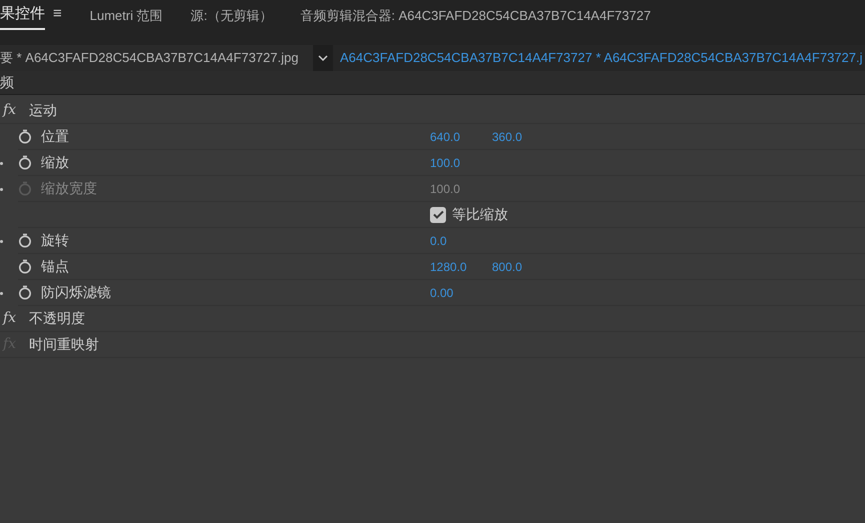 The image size is (865, 523). Describe the element at coordinates (69, 188) in the screenshot. I see `property-name: 缩放宽度` at that location.